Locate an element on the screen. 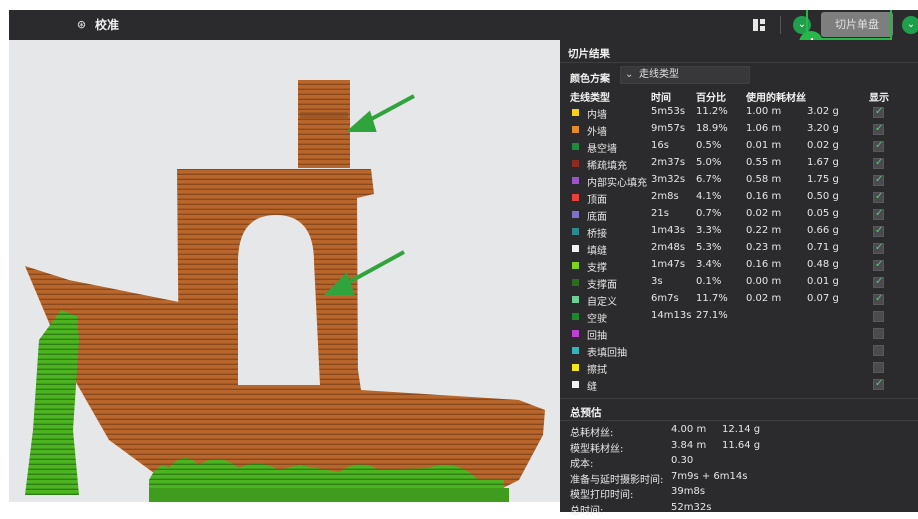 This screenshot has width=918, height=519. feature-row: 填缝 2m48s 5.3% 0.23 m 0.71 g is located at coordinates (739, 248).